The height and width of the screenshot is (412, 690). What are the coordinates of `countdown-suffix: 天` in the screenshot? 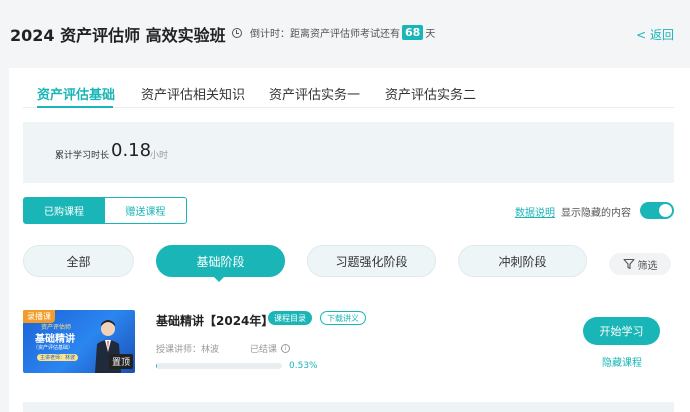 It's located at (430, 34).